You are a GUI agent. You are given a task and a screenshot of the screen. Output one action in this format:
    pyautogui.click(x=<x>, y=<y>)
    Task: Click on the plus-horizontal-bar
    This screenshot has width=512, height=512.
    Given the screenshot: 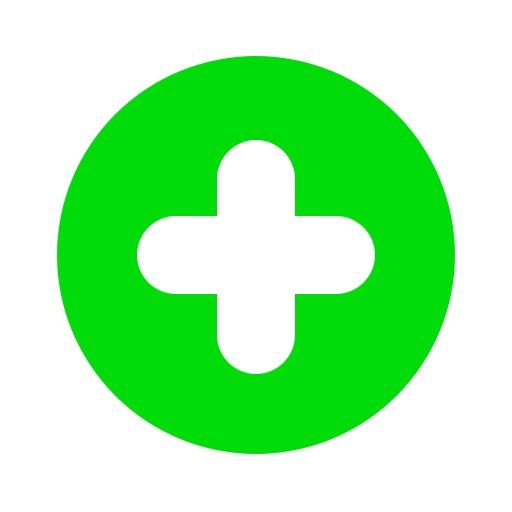 What is the action you would take?
    pyautogui.click(x=256, y=255)
    